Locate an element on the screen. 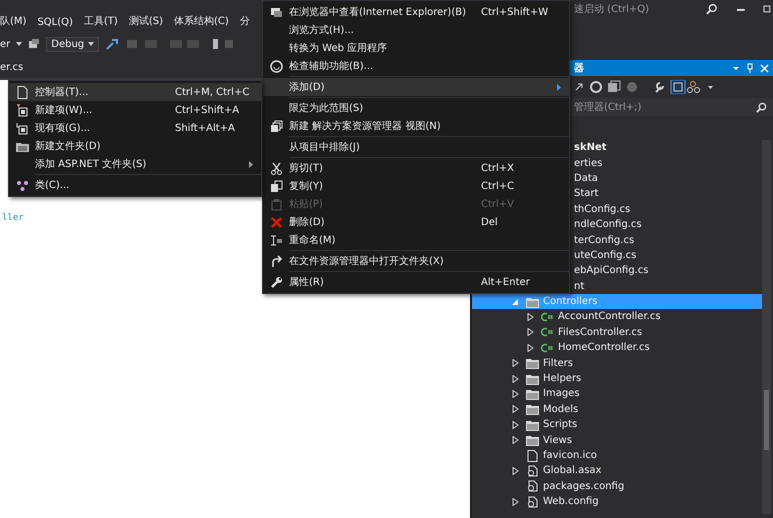 Image resolution: width=773 pixels, height=518 pixels. code-line: ller is located at coordinates (12, 218).